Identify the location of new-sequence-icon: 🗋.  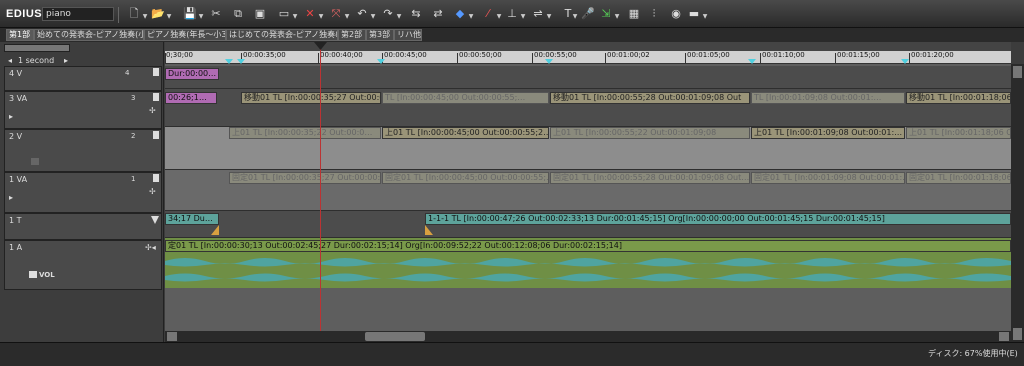
(134, 14).